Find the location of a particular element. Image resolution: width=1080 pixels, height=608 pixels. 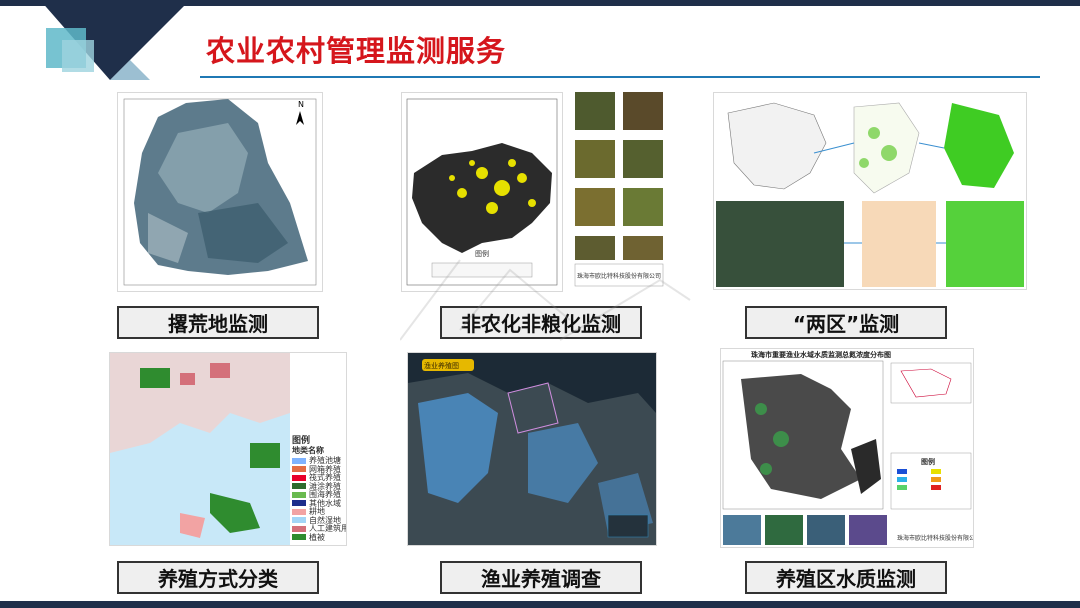

legend-header: 地类名称 is located at coordinates (308, 450).